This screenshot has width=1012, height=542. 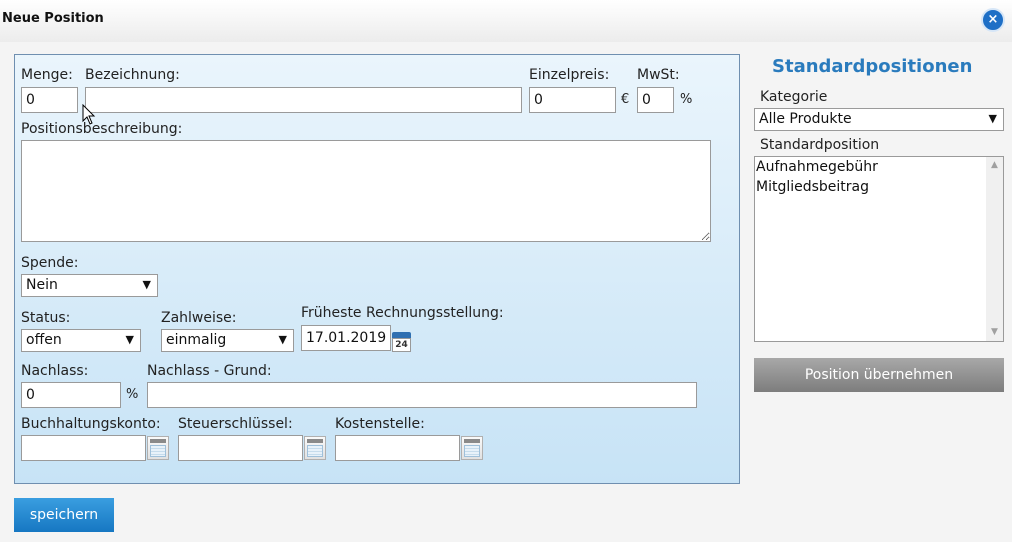 I want to click on dialog-title: Neue Position, so click(x=53, y=18).